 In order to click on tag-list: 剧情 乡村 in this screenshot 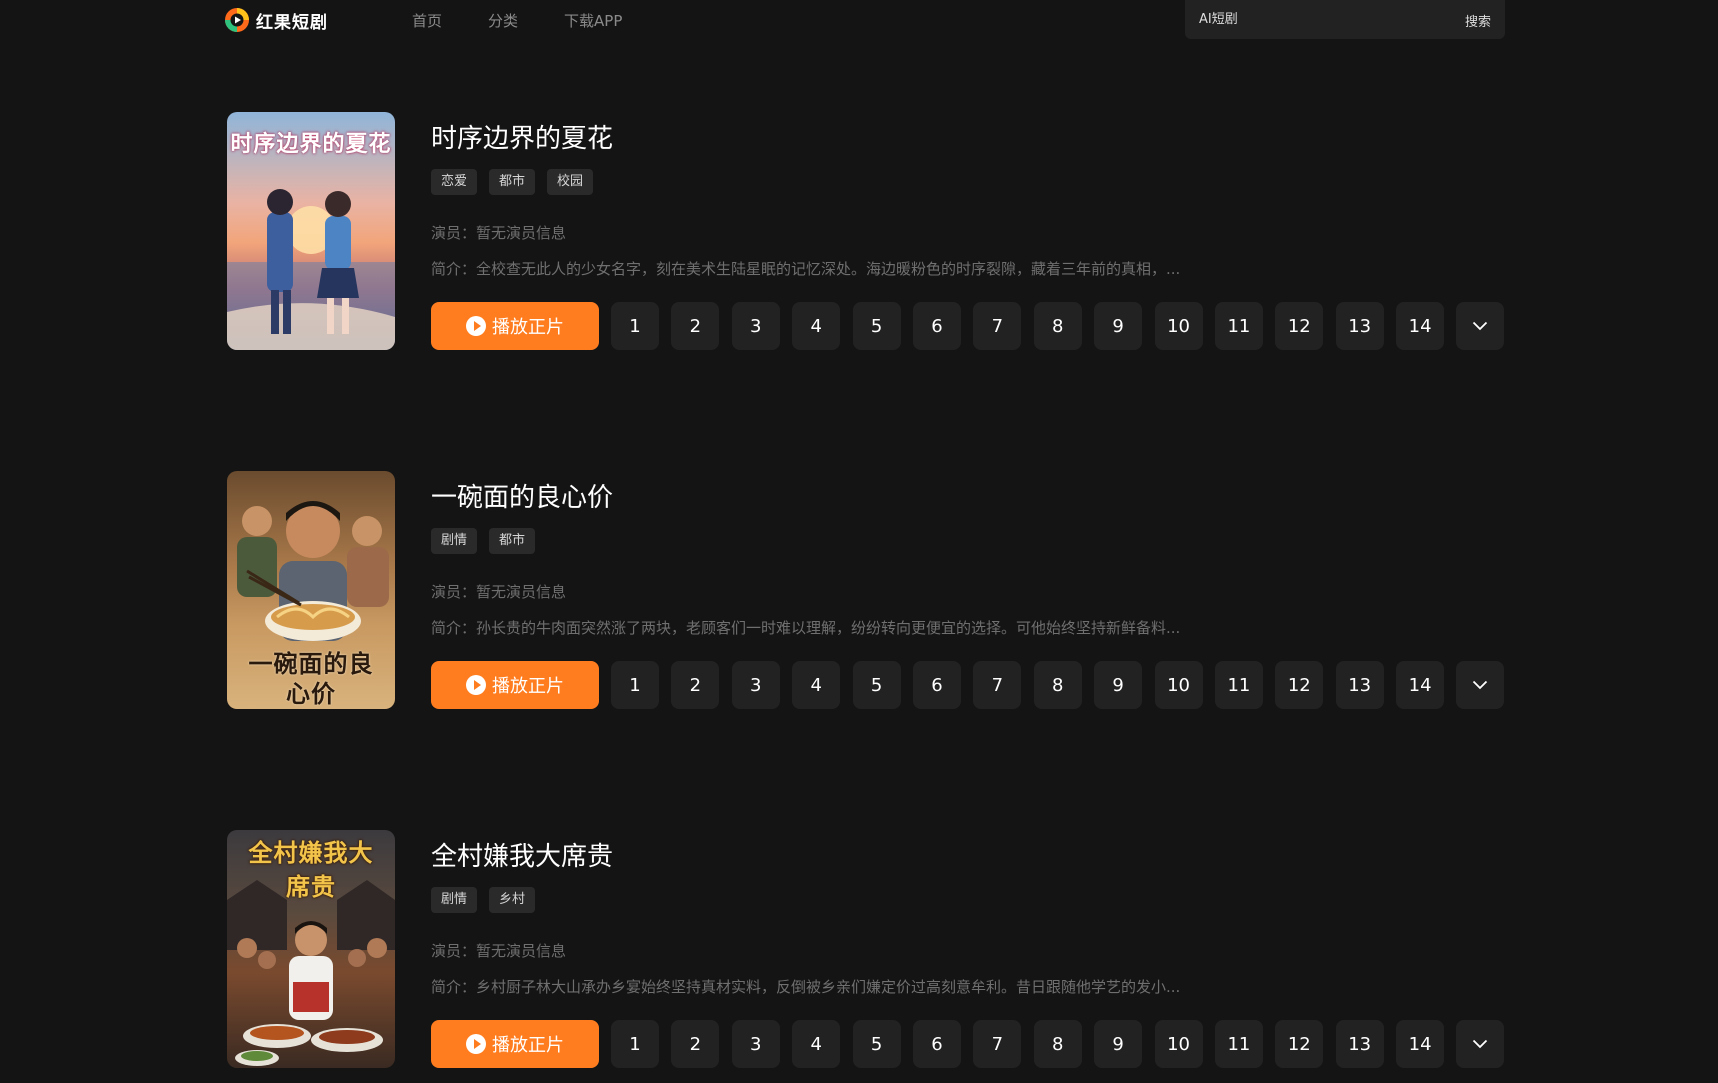, I will do `click(489, 900)`.